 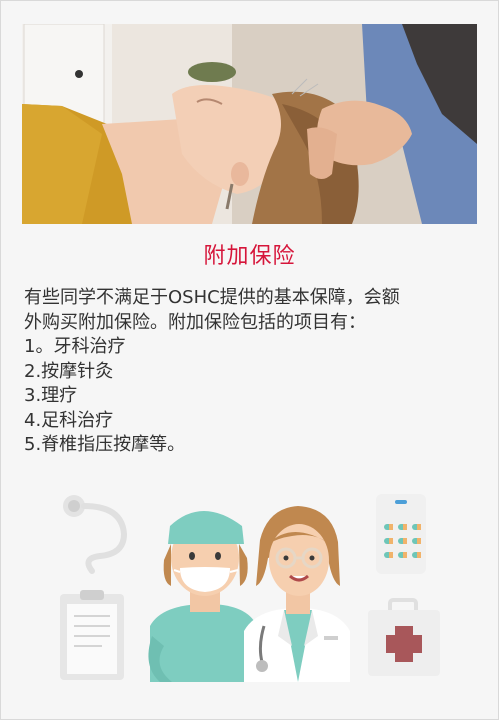 I want to click on intro-line-2: 外购买附加保险。附加保险包括的项目有：, so click(x=195, y=322).